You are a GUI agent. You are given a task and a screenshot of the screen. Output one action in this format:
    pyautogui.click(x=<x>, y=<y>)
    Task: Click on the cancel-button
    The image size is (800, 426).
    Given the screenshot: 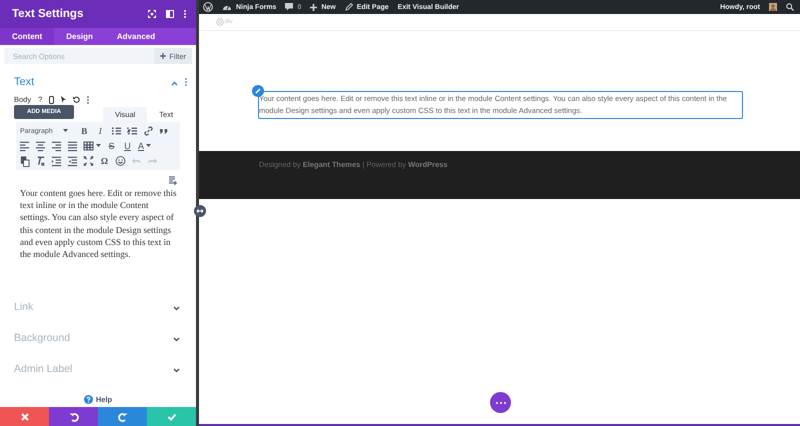 What is the action you would take?
    pyautogui.click(x=24, y=416)
    